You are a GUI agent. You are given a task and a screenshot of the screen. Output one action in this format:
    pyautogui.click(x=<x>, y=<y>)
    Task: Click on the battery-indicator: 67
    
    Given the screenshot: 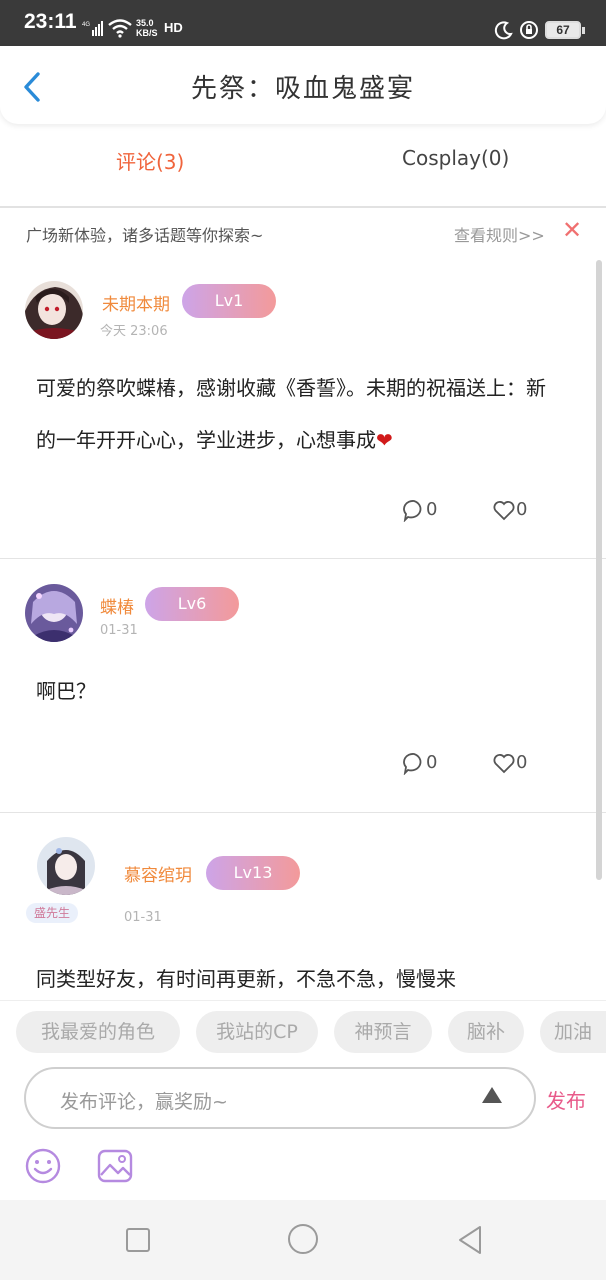 What is the action you would take?
    pyautogui.click(x=565, y=30)
    